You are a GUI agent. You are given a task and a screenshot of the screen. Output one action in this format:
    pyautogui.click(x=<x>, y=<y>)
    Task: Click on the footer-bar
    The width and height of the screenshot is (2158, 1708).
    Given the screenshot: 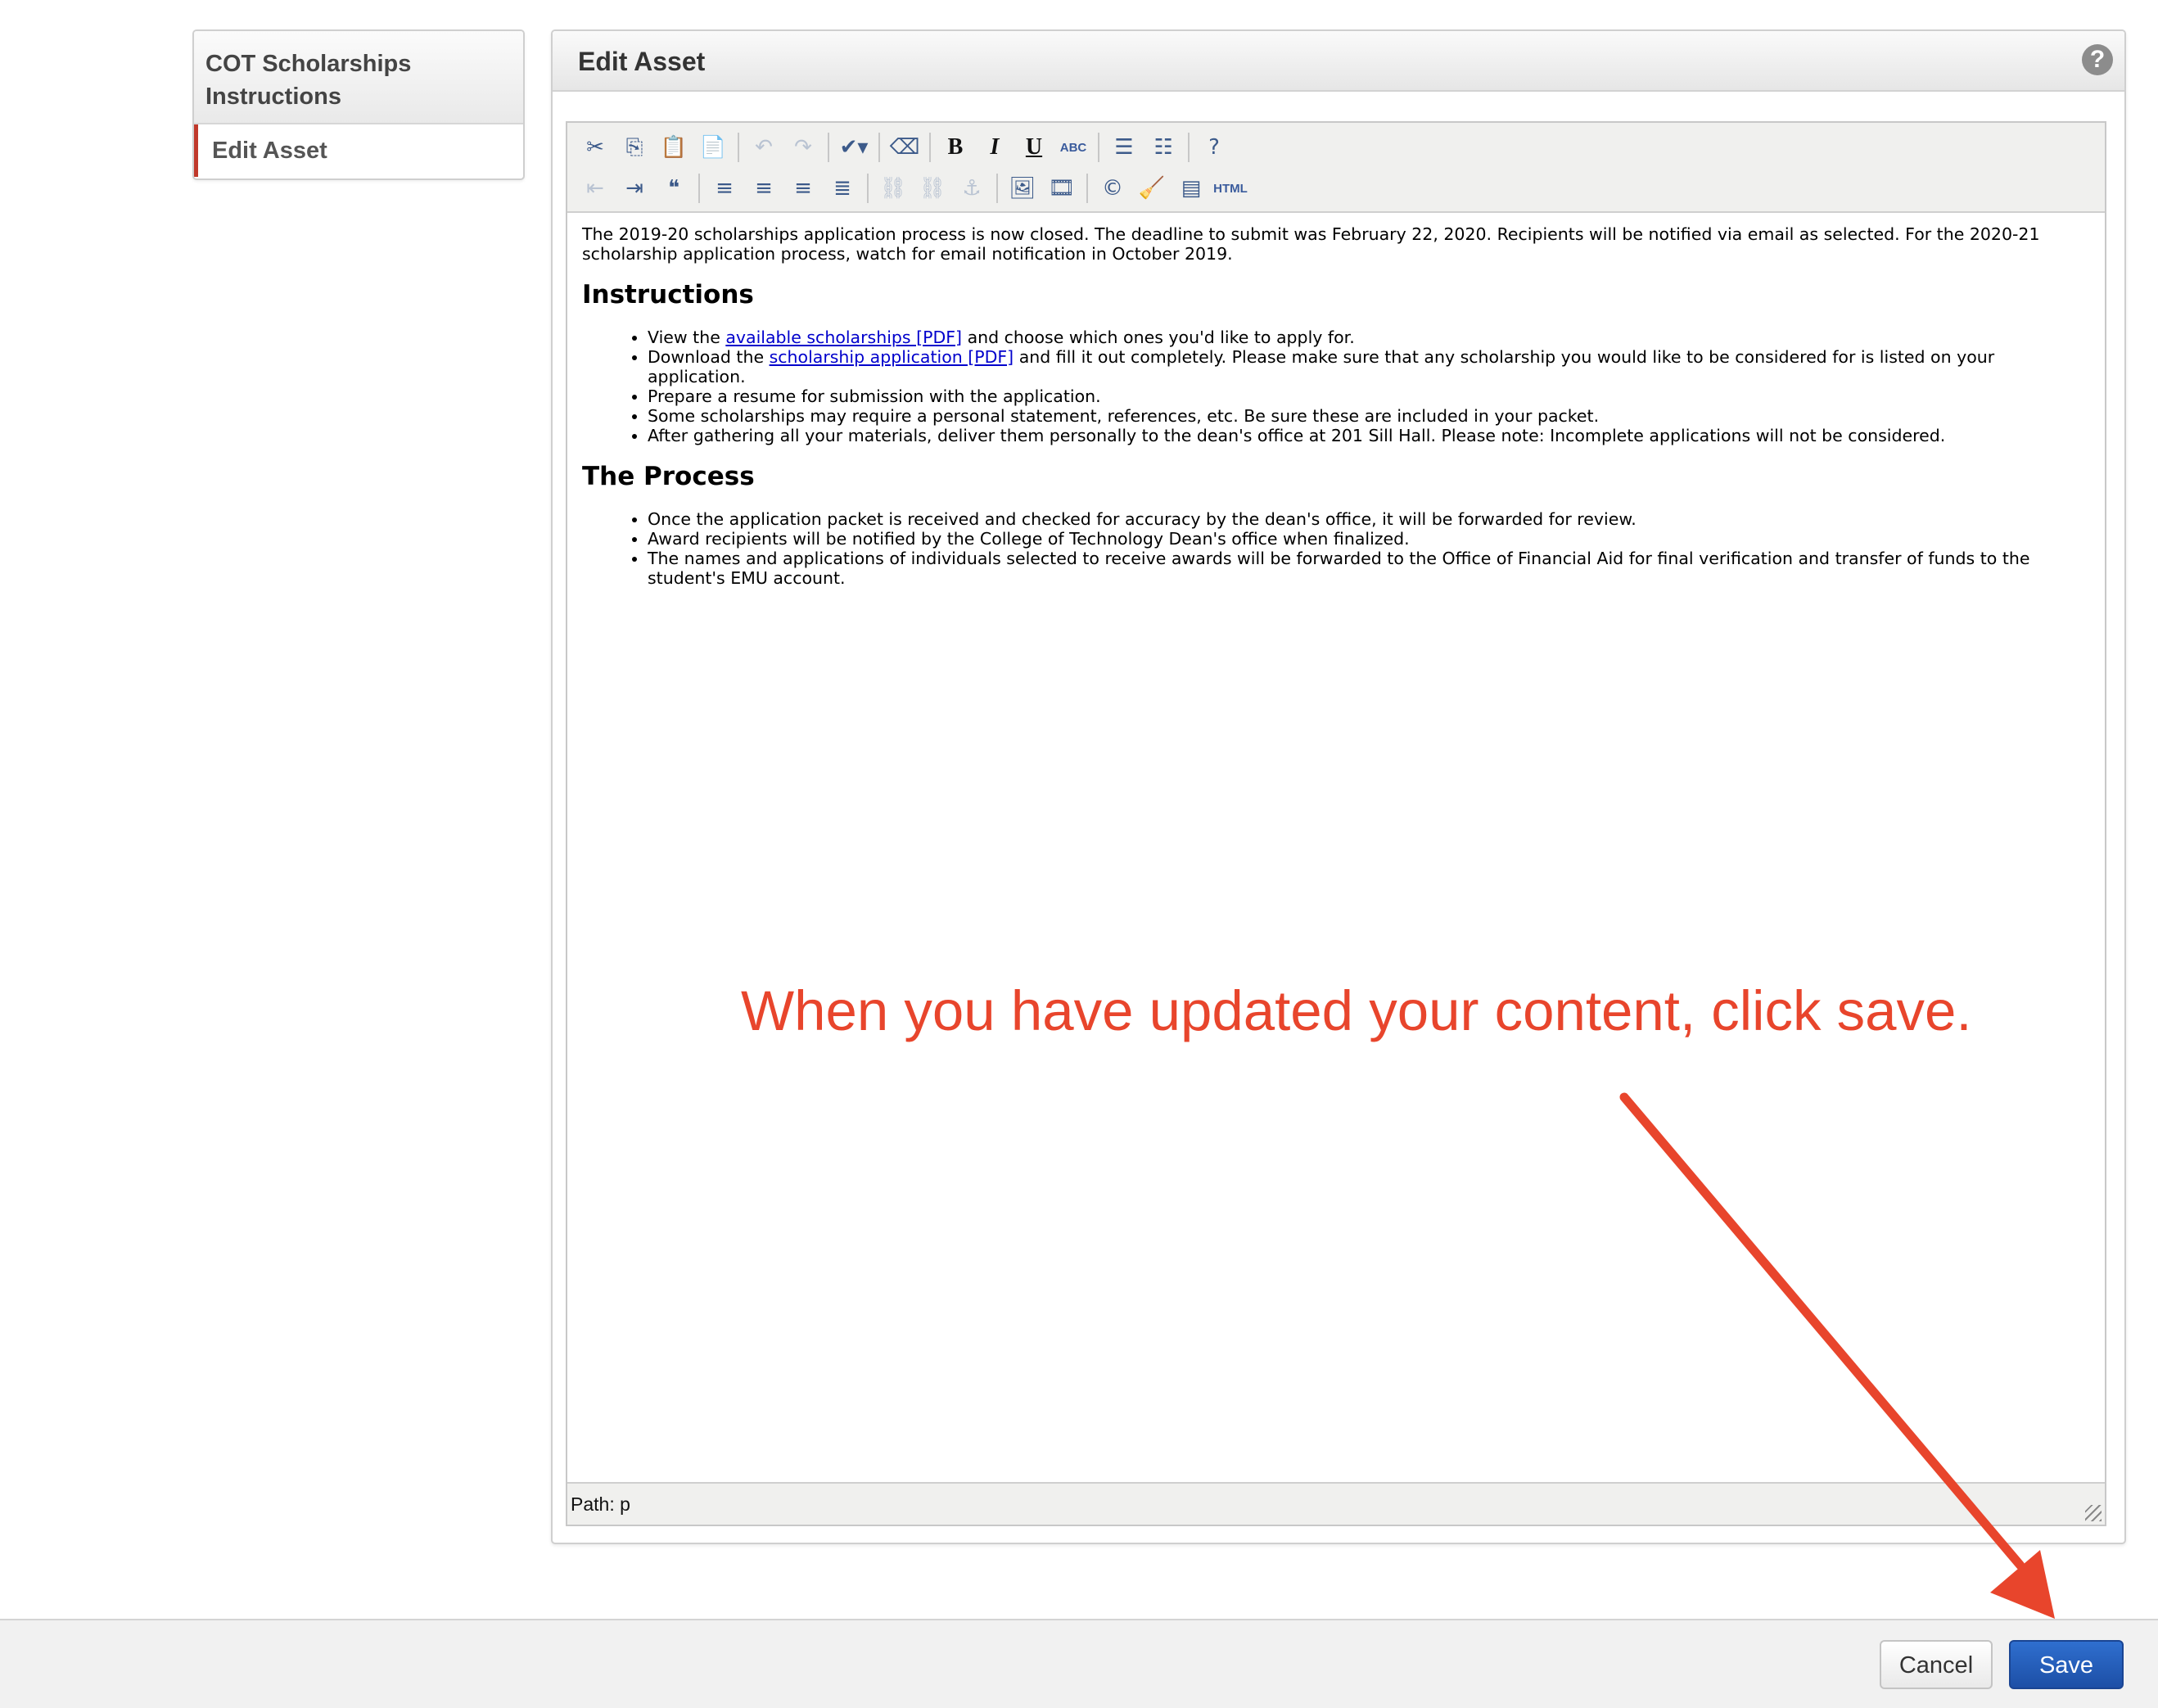 What is the action you would take?
    pyautogui.click(x=1079, y=1663)
    